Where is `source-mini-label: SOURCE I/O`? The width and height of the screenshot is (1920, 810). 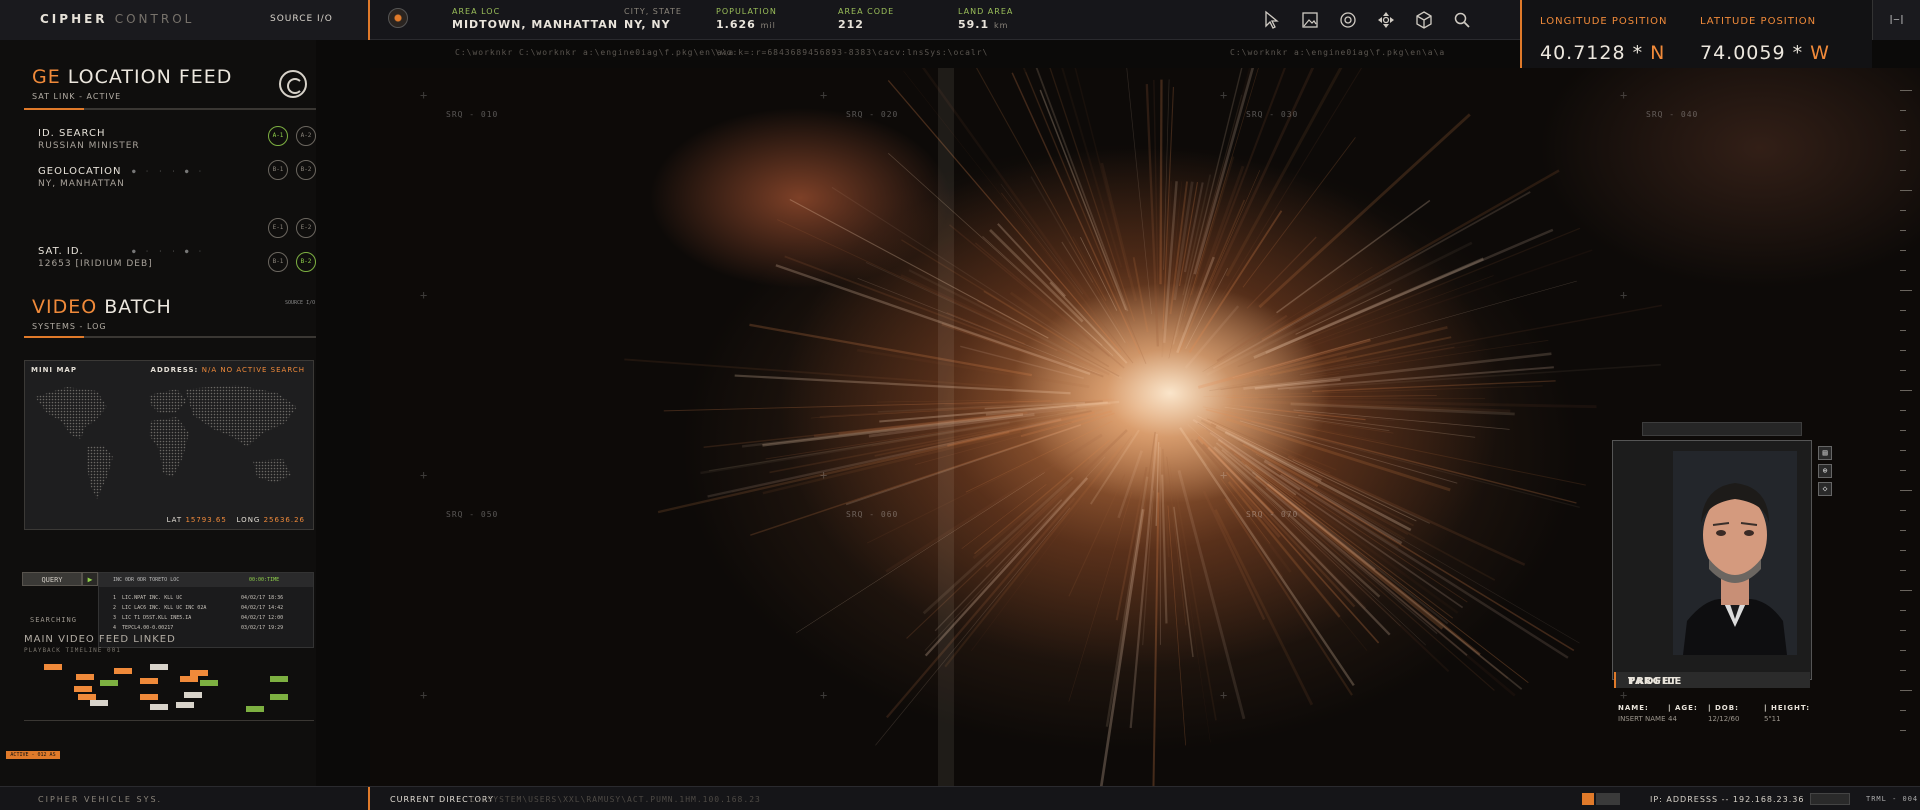 source-mini-label: SOURCE I/O is located at coordinates (300, 303).